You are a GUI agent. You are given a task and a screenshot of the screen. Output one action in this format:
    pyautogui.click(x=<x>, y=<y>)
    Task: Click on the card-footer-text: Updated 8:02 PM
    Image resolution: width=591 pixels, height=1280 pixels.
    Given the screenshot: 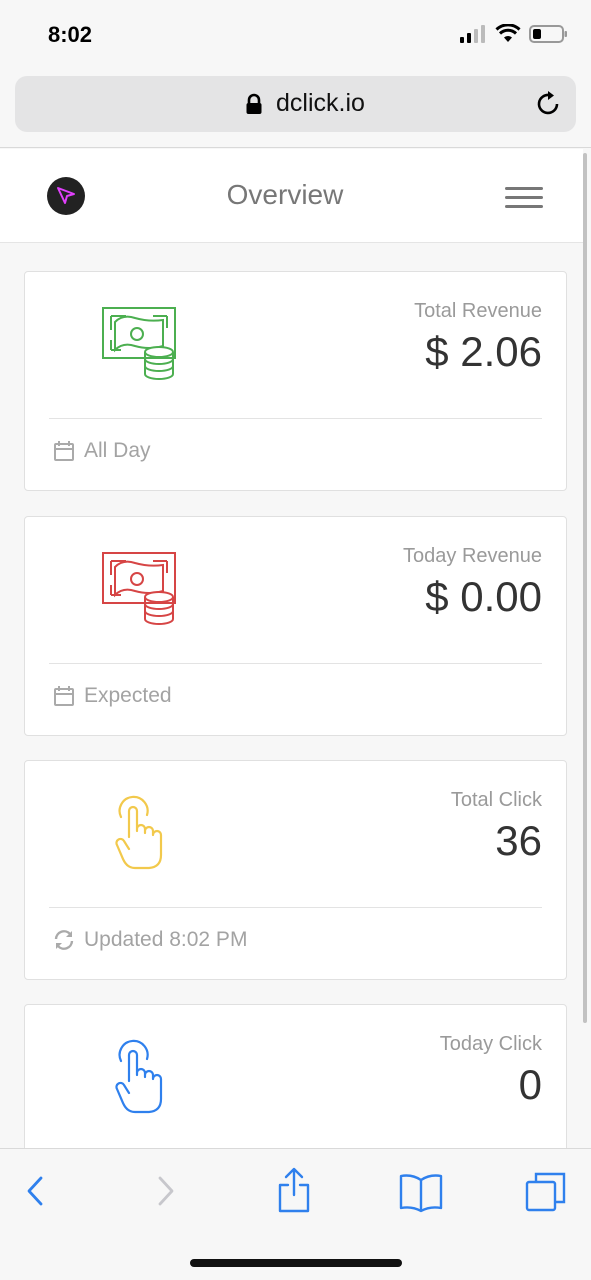 What is the action you would take?
    pyautogui.click(x=166, y=939)
    